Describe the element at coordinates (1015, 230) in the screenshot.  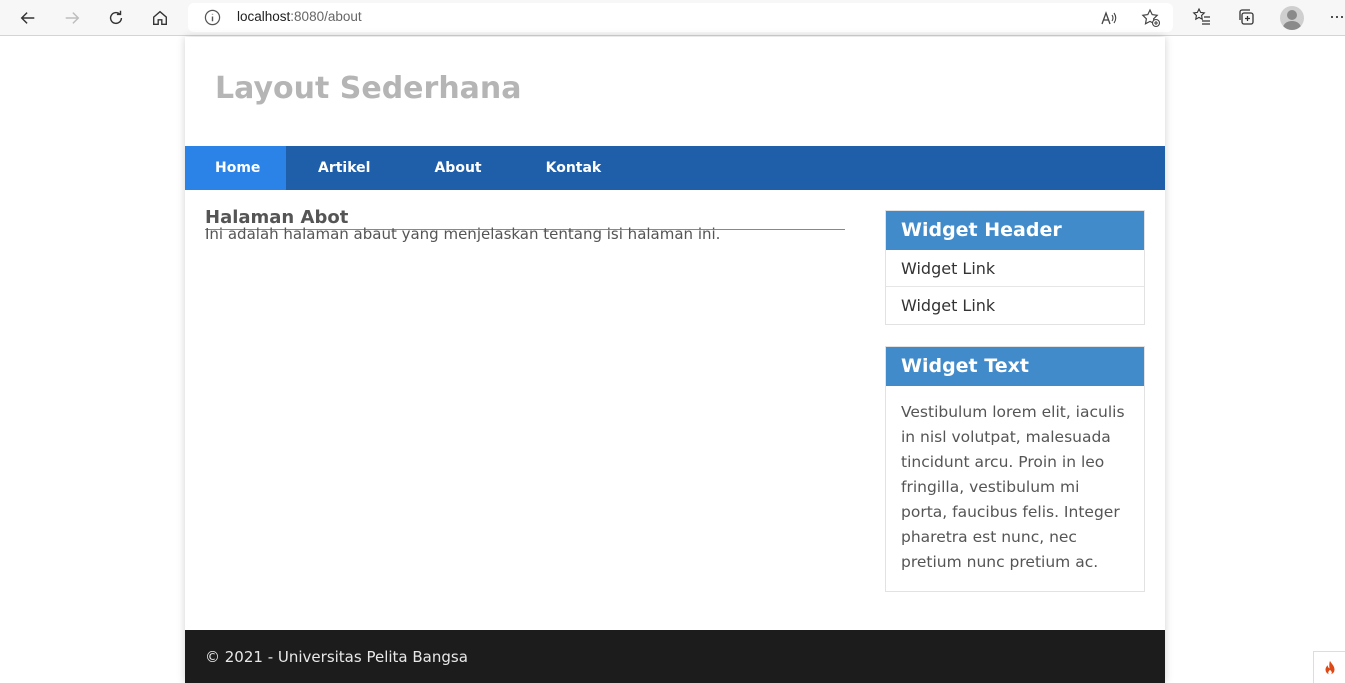
I see `widget-header-title: Widget Header` at that location.